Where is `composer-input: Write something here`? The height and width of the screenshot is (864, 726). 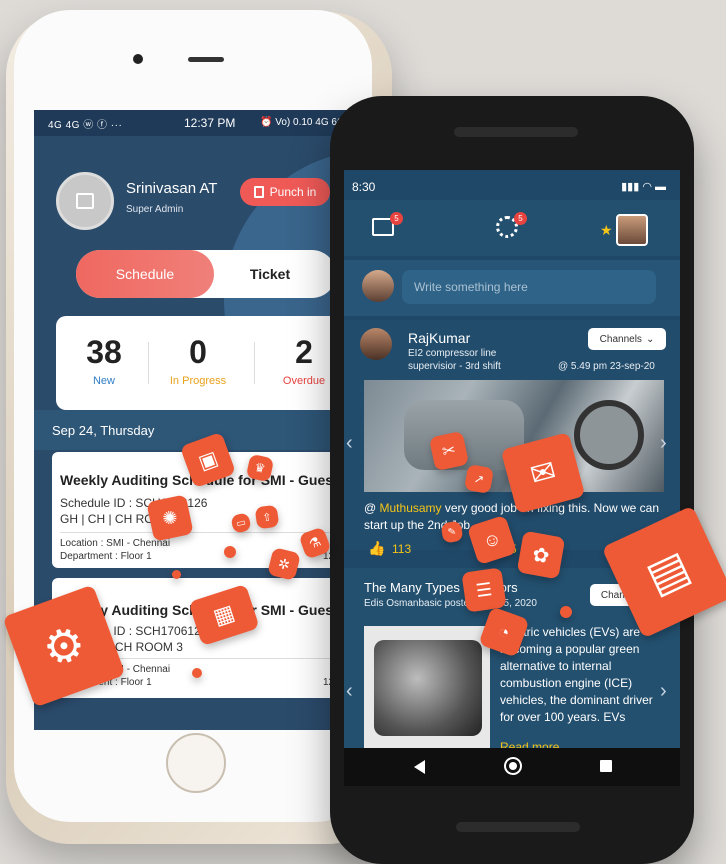 composer-input: Write something here is located at coordinates (529, 287).